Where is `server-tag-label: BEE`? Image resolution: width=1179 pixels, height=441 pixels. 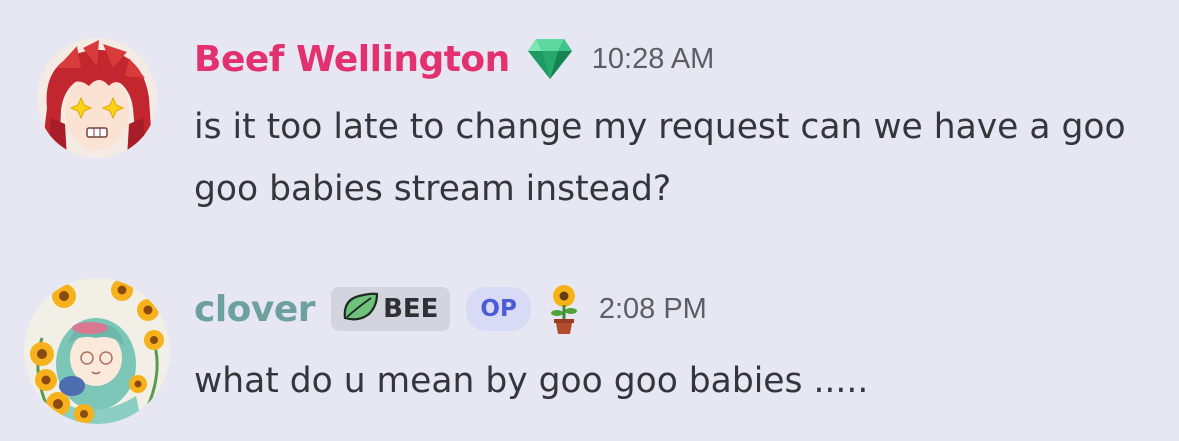
server-tag-label: BEE is located at coordinates (411, 309).